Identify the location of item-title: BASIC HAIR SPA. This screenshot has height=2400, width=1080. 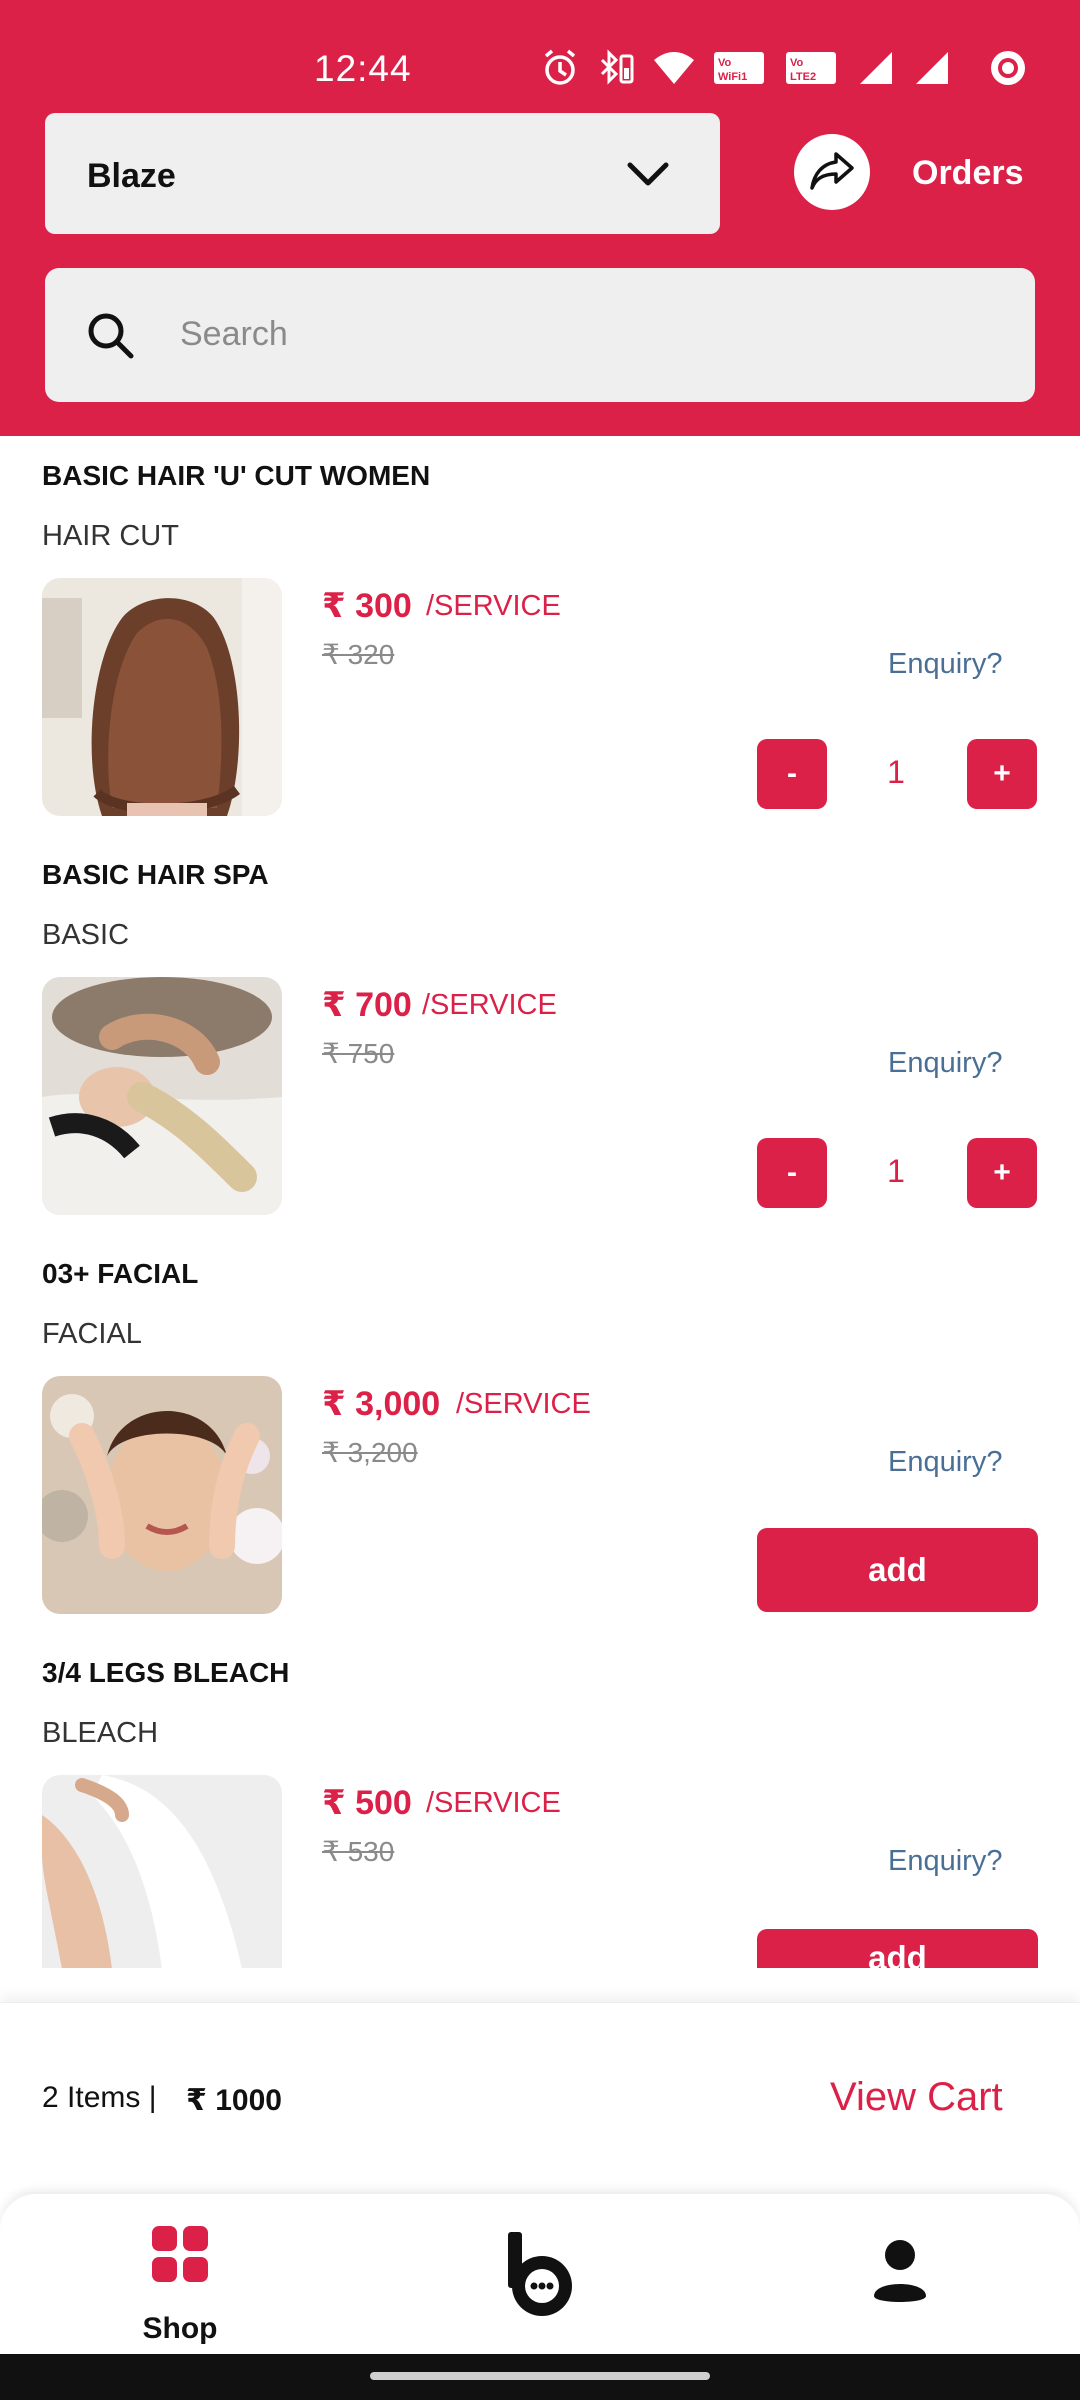
(155, 874).